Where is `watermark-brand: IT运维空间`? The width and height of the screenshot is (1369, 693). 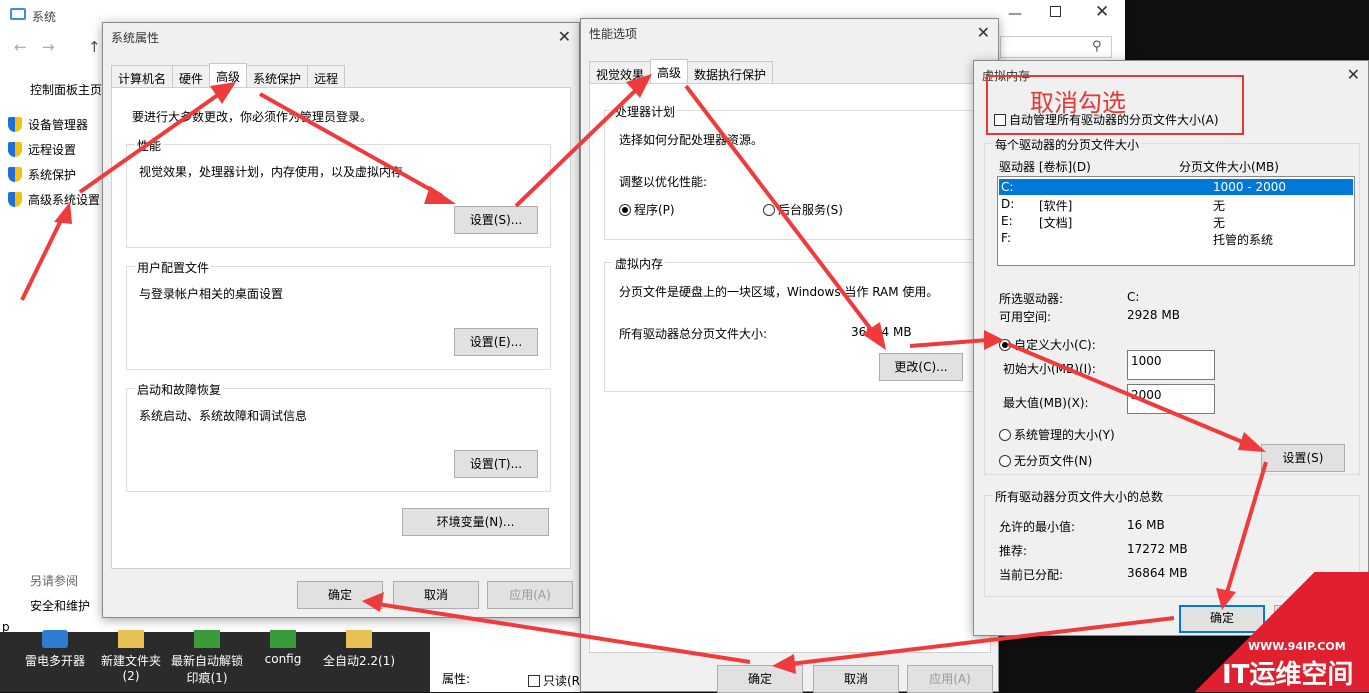
watermark-brand: IT运维空间 is located at coordinates (1288, 675).